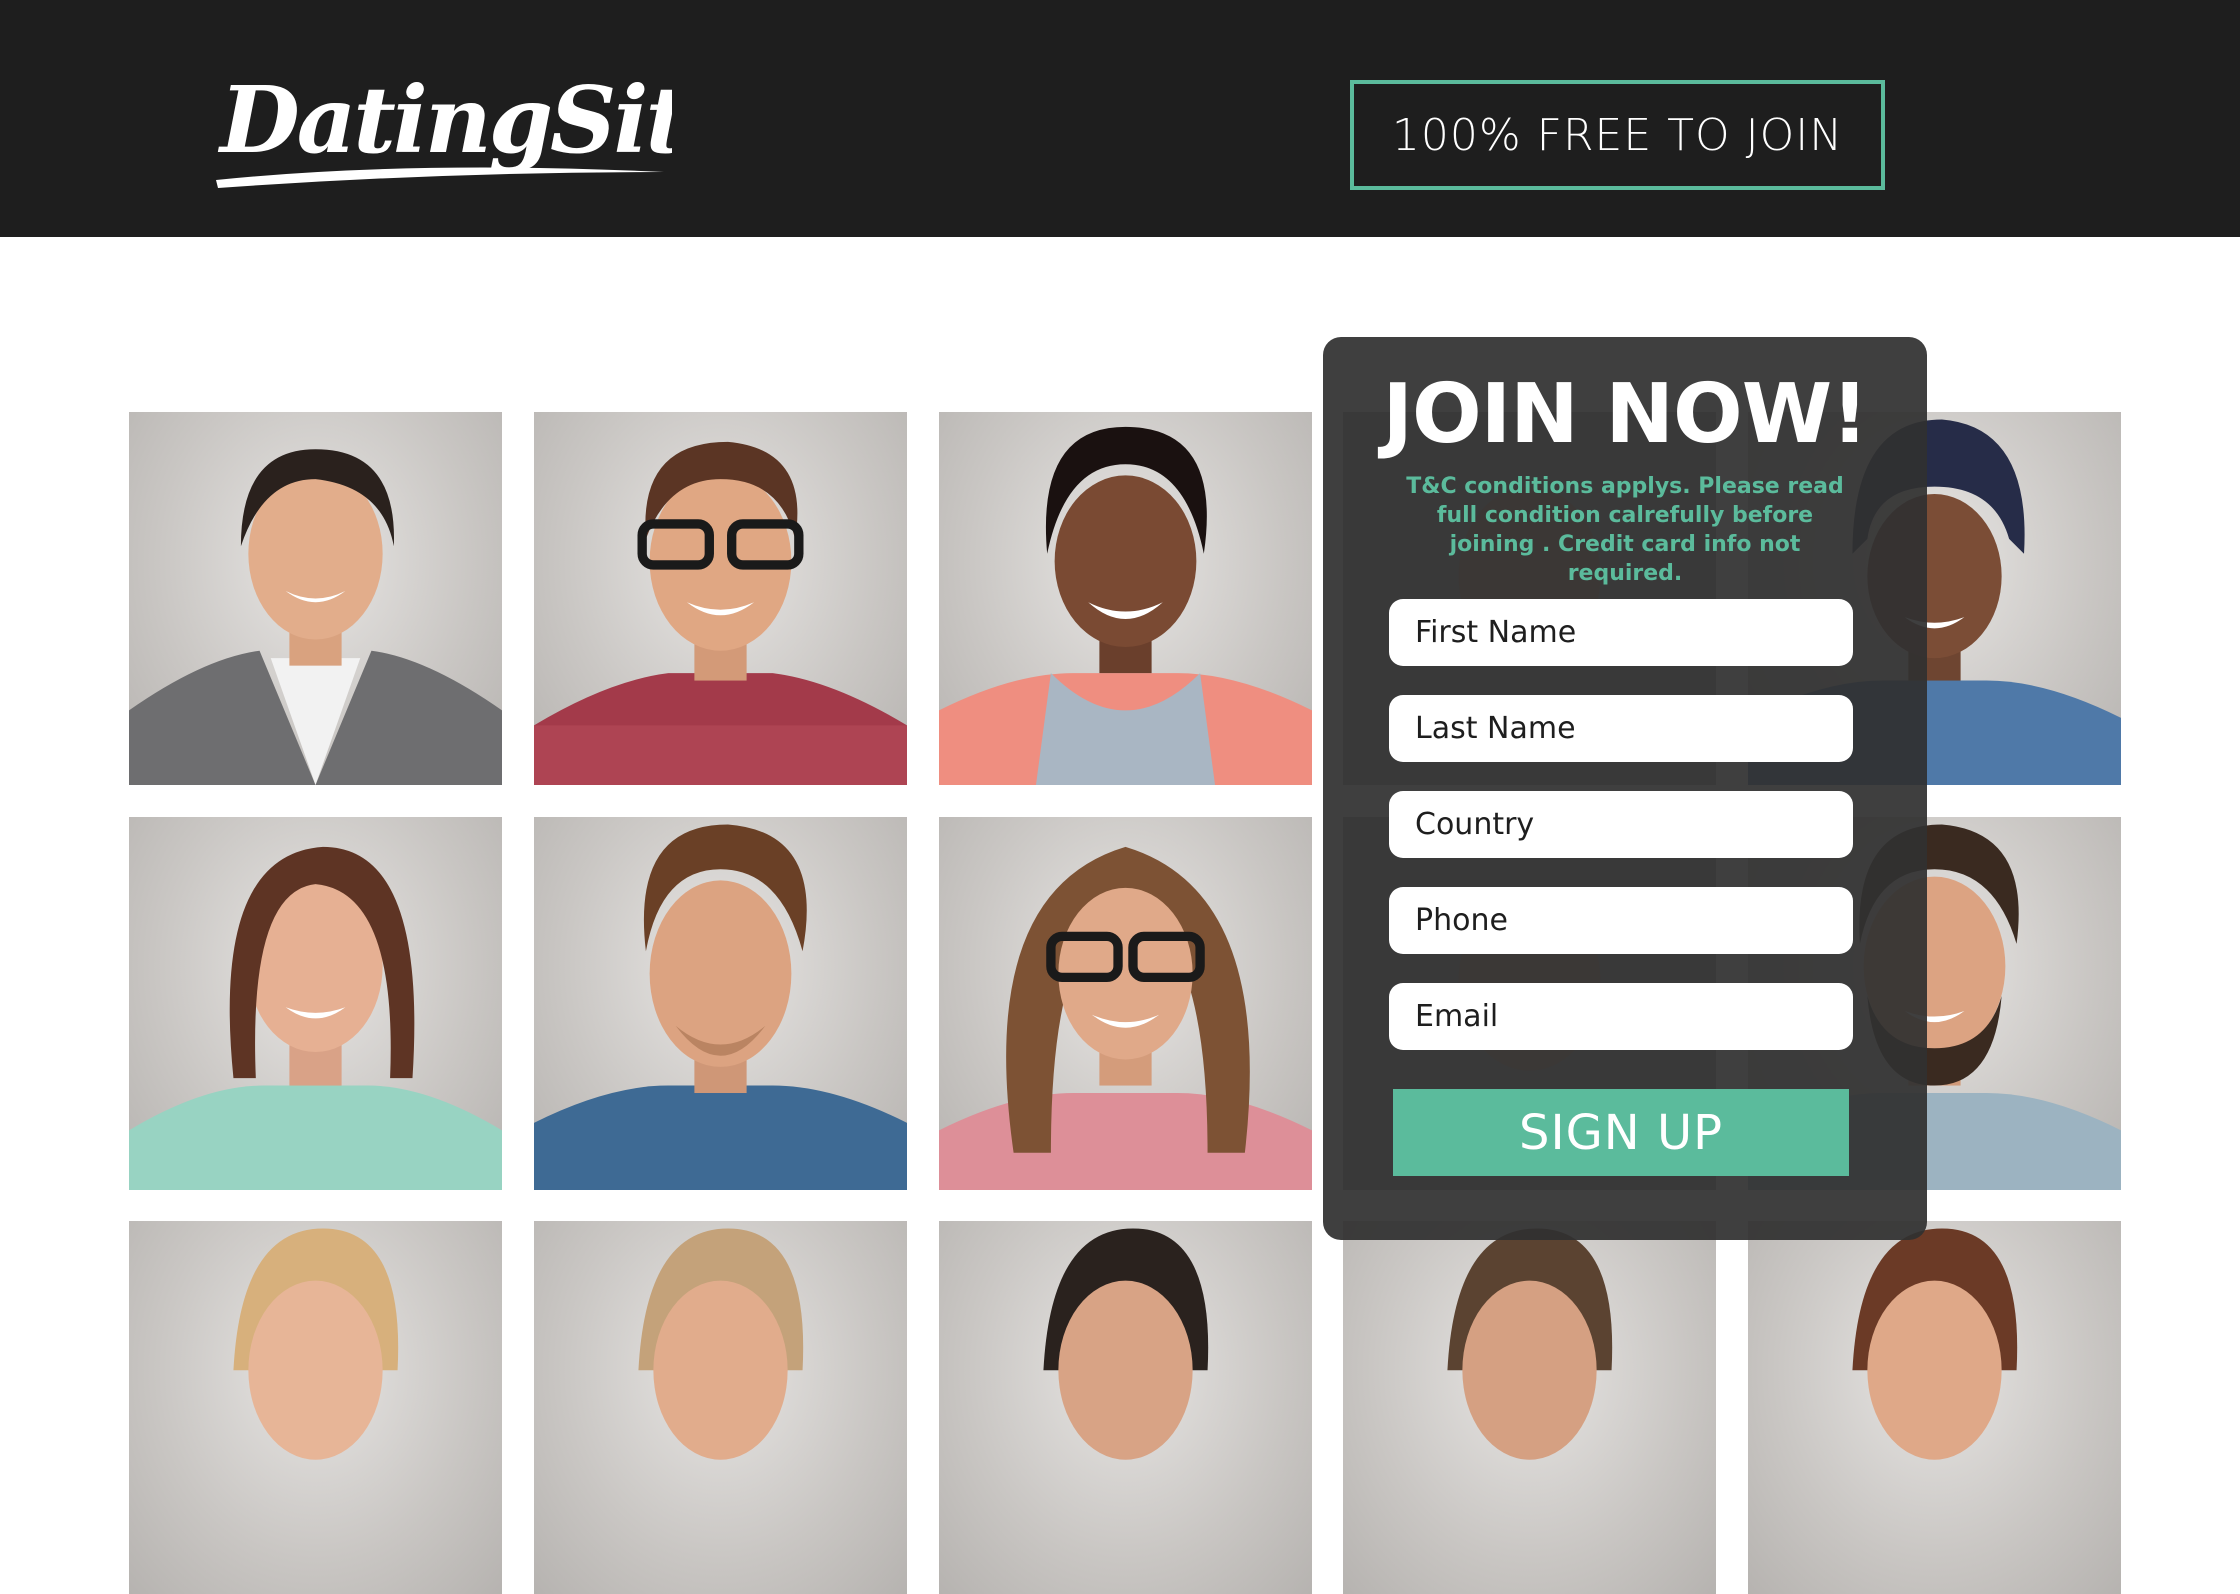 The width and height of the screenshot is (2240, 1594). Describe the element at coordinates (1621, 824) in the screenshot. I see `country-field` at that location.